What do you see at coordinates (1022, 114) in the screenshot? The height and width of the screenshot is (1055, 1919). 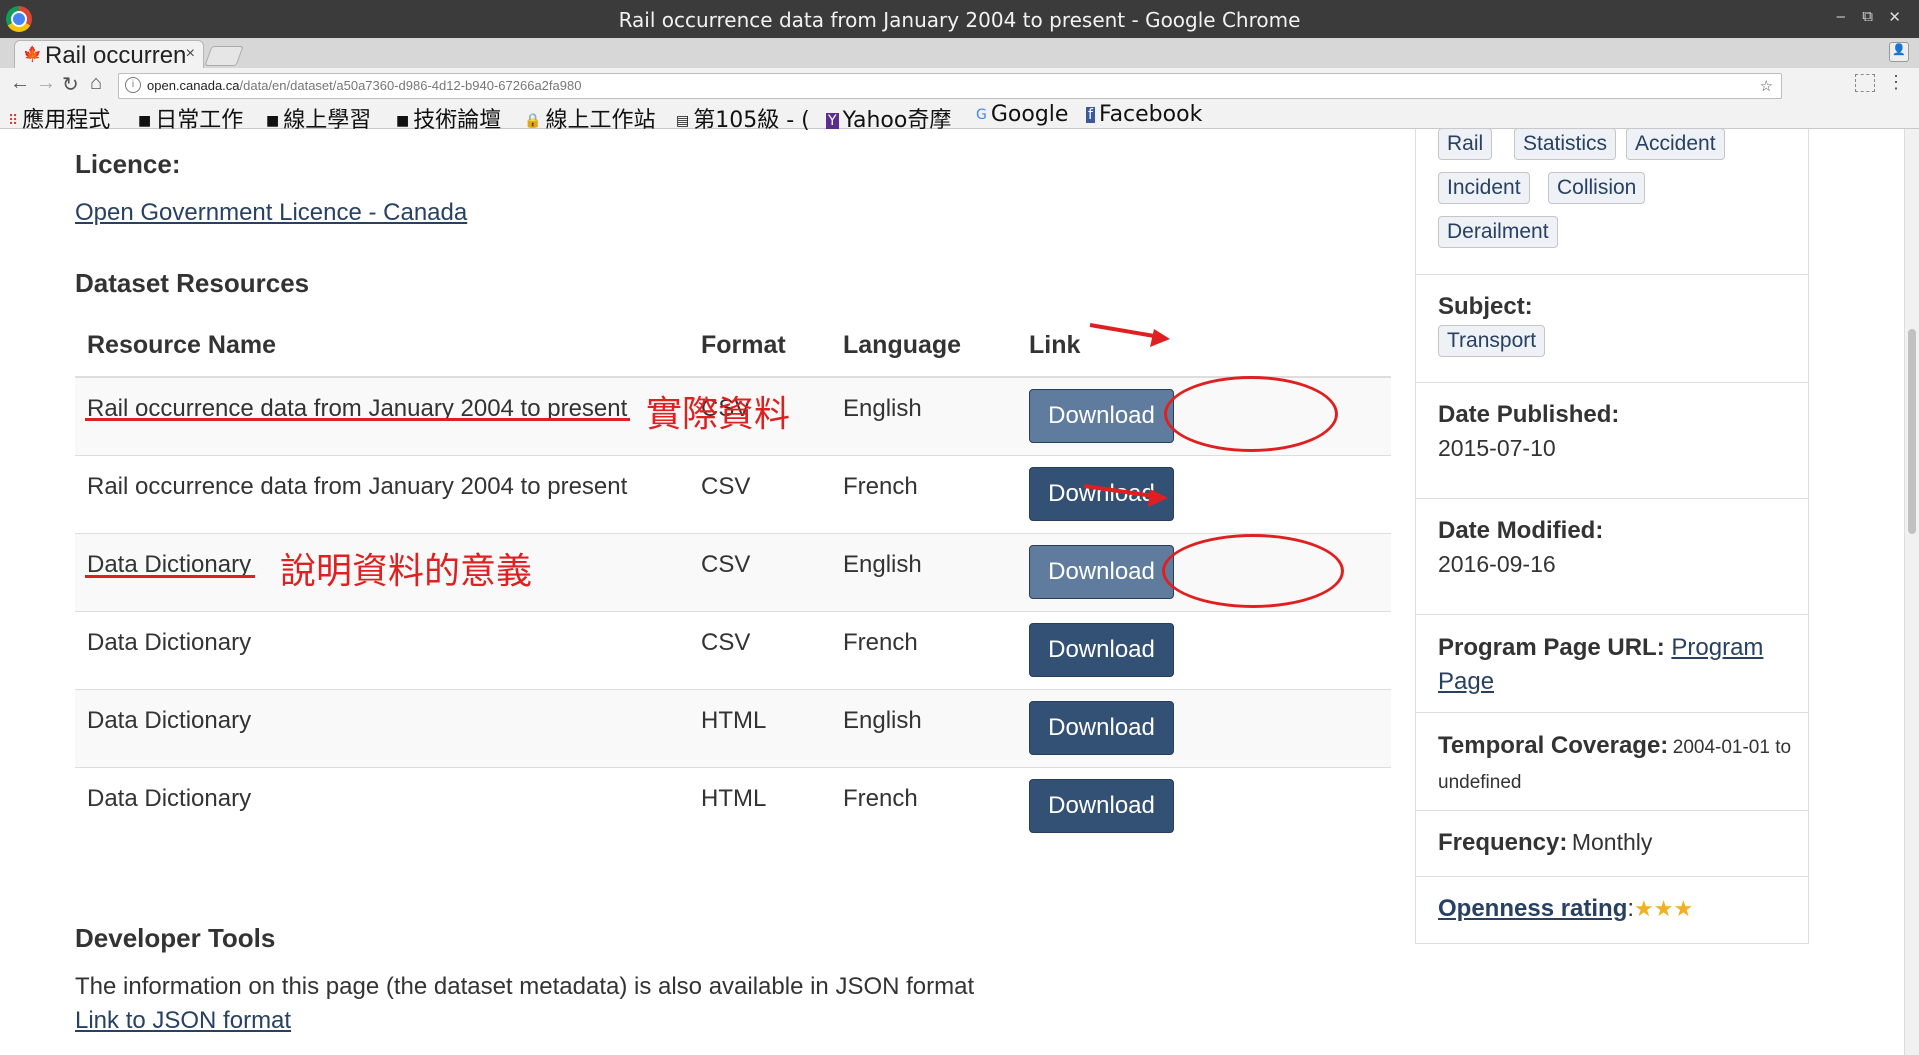 I see `bookmark-google: G Google` at bounding box center [1022, 114].